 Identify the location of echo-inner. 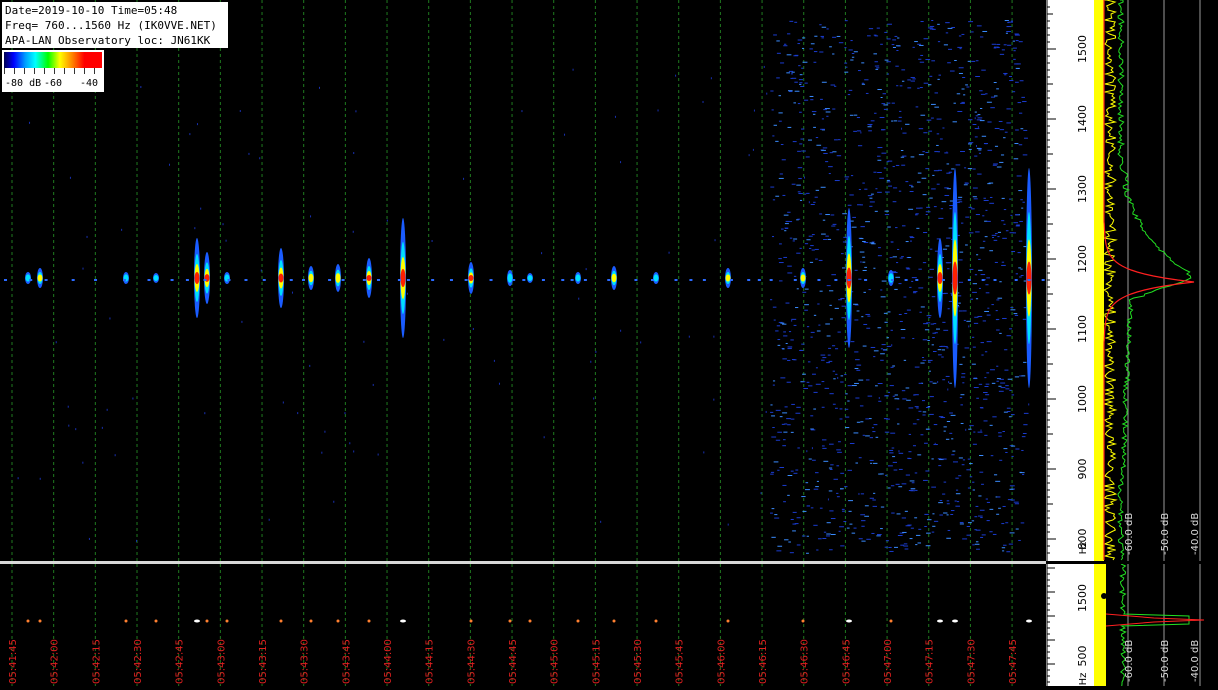
(728, 278).